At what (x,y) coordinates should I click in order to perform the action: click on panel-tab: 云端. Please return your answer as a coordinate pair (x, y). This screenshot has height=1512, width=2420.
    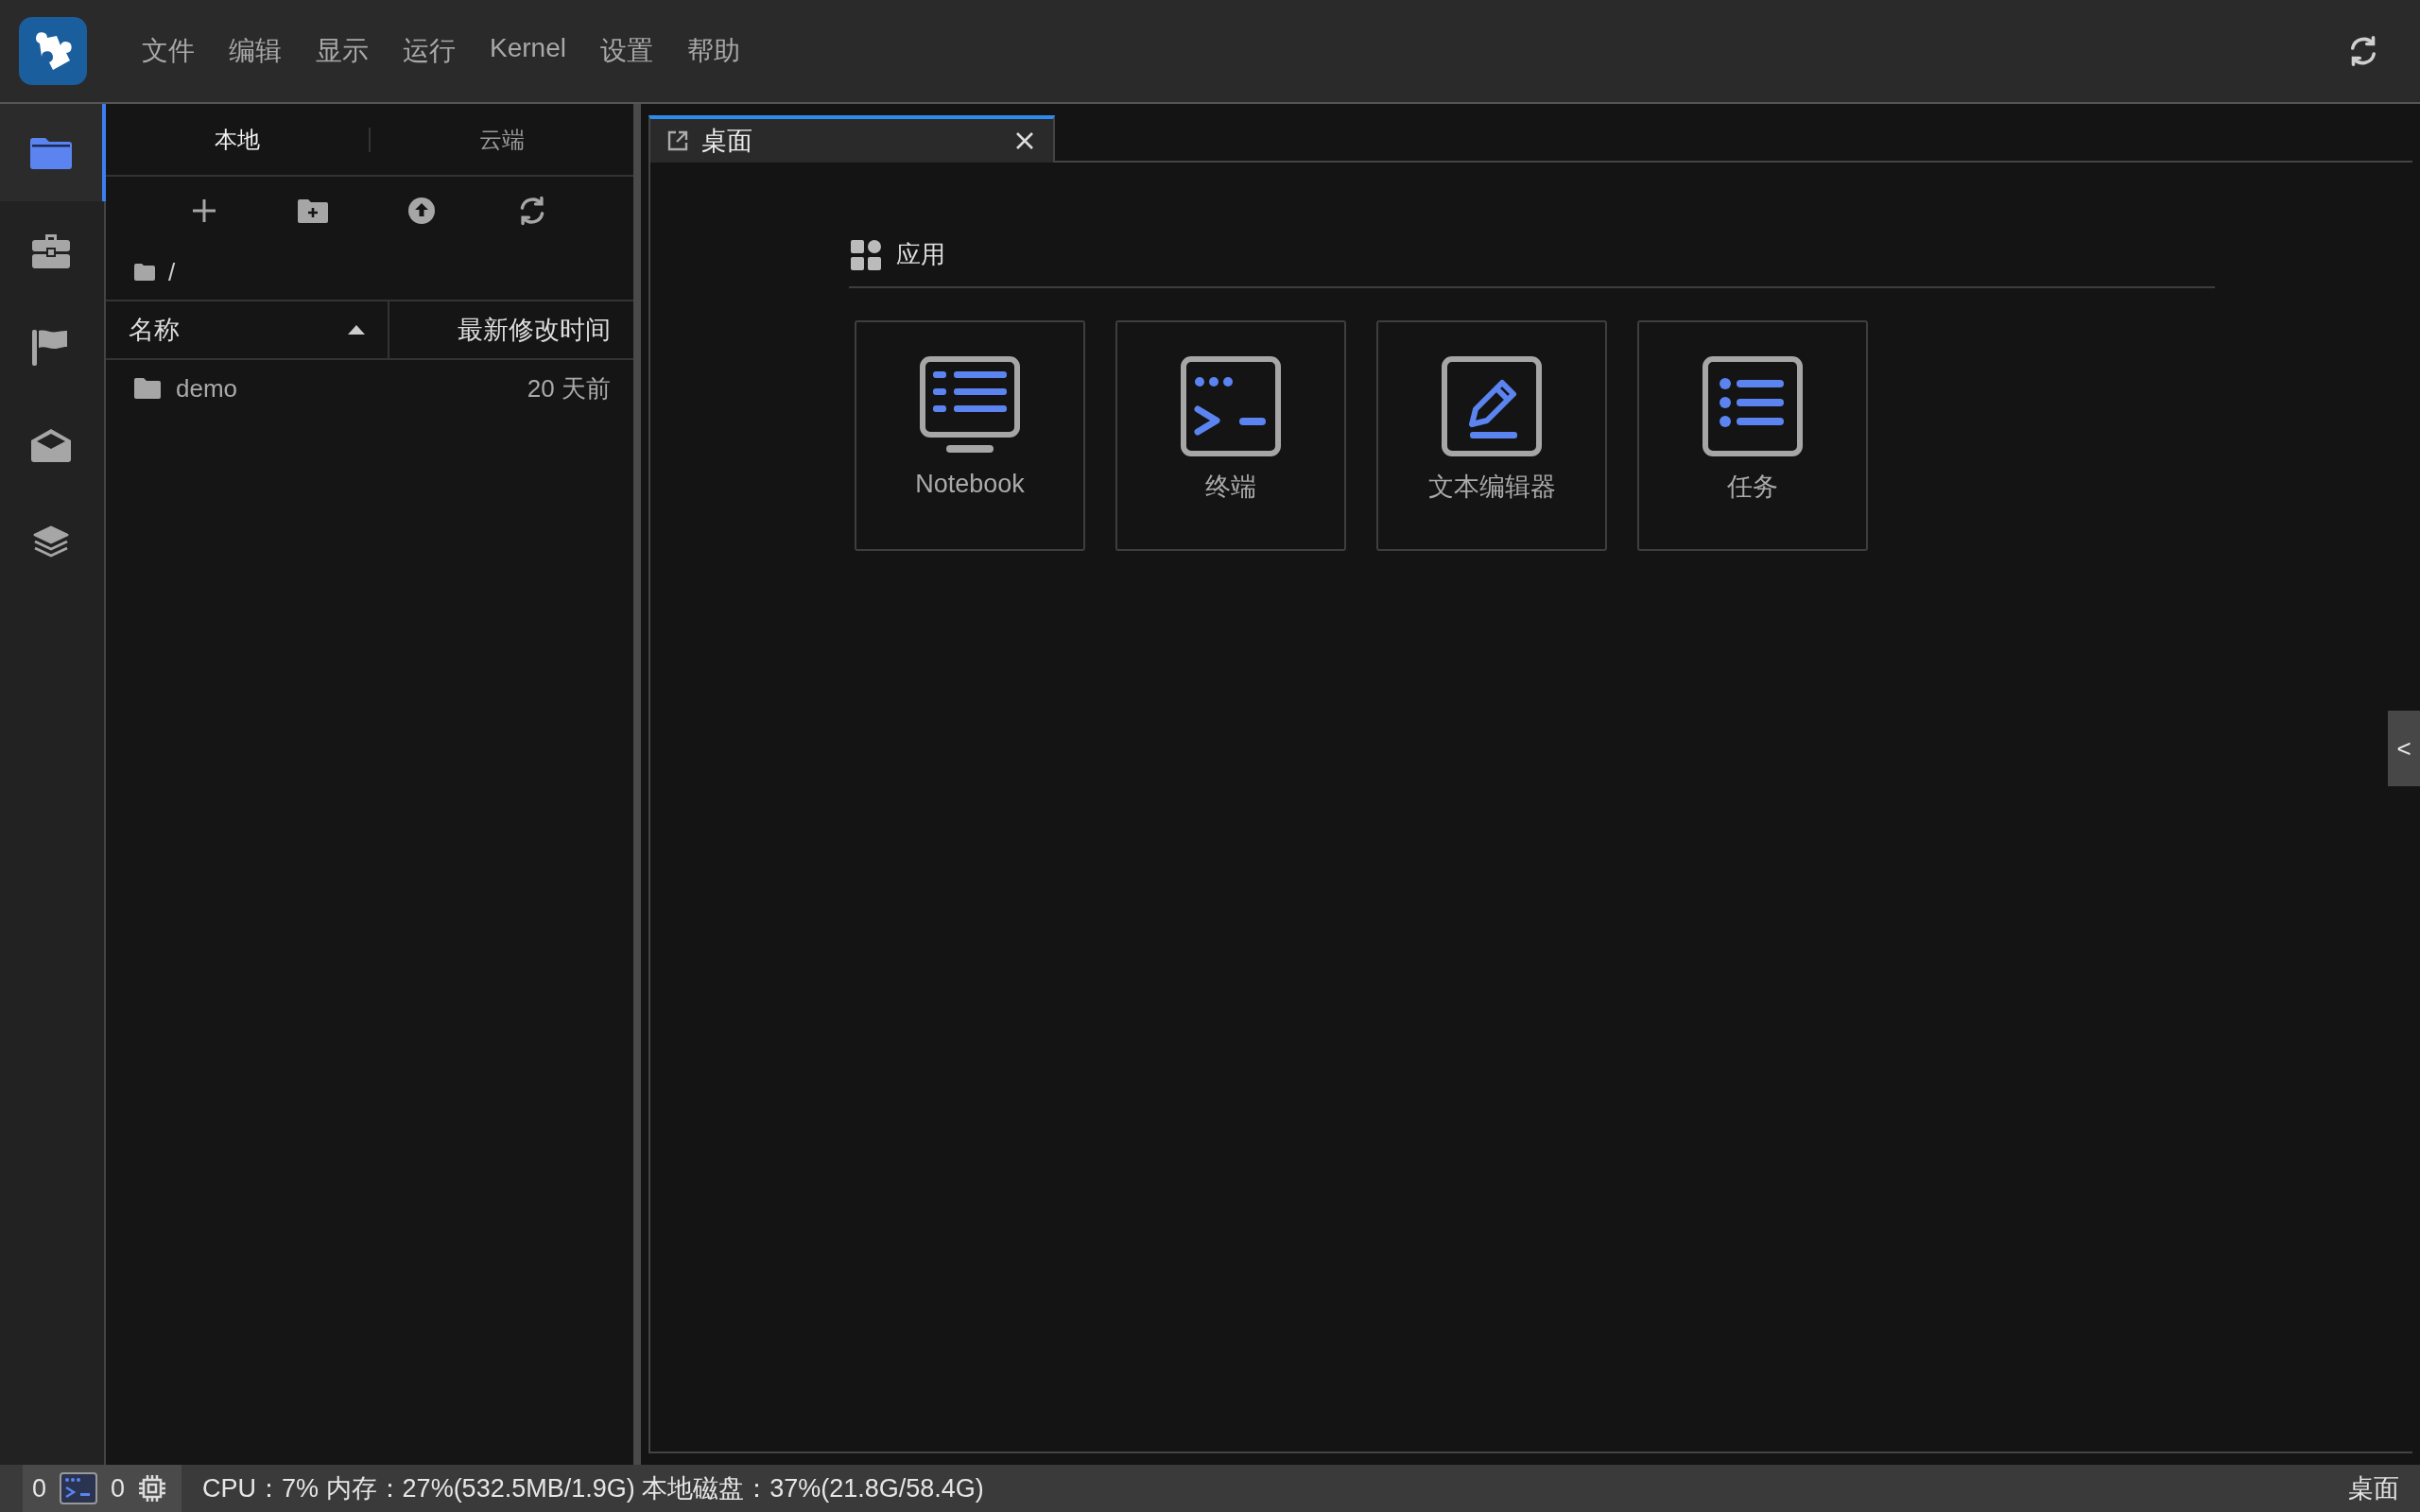
    Looking at the image, I should click on (502, 139).